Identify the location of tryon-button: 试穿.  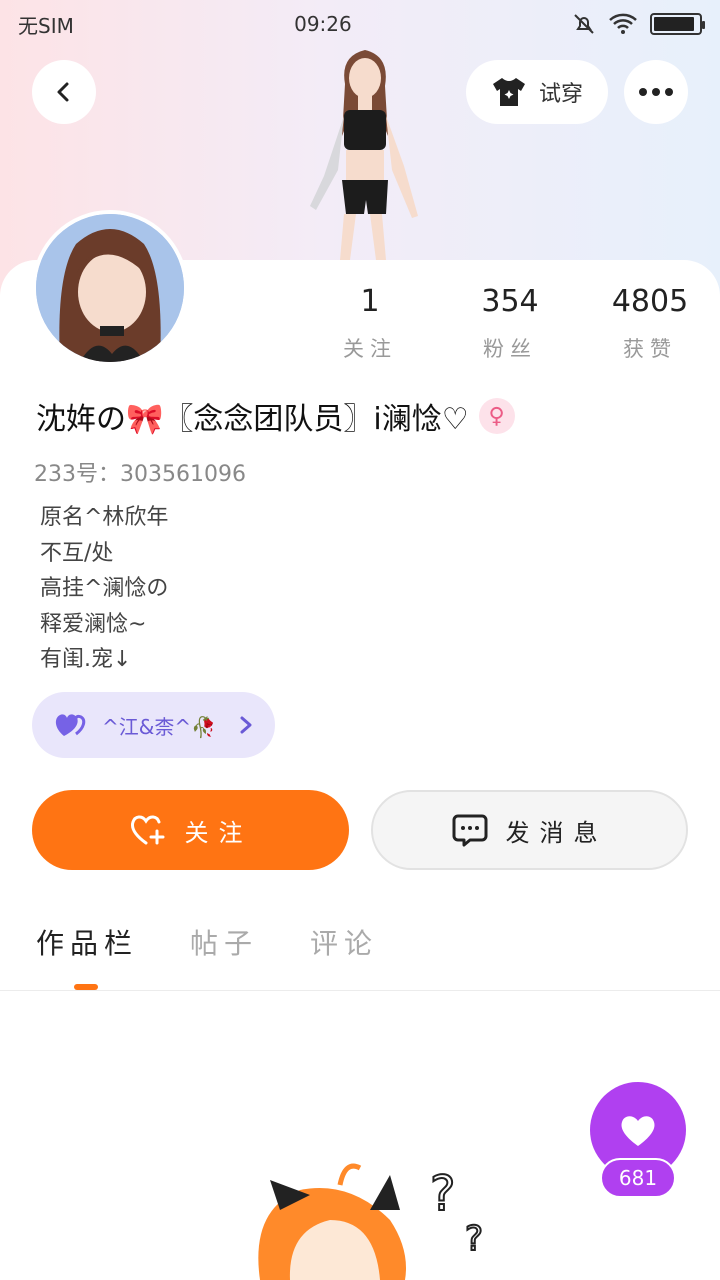
(537, 92).